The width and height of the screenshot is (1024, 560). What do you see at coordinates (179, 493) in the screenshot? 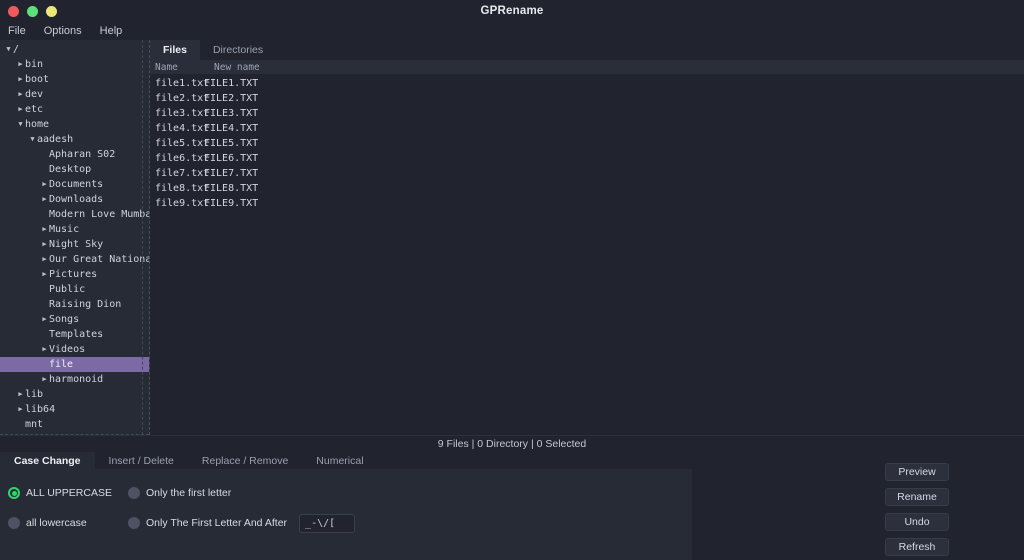
I see `radio-only-first-letter: Only the first letter` at bounding box center [179, 493].